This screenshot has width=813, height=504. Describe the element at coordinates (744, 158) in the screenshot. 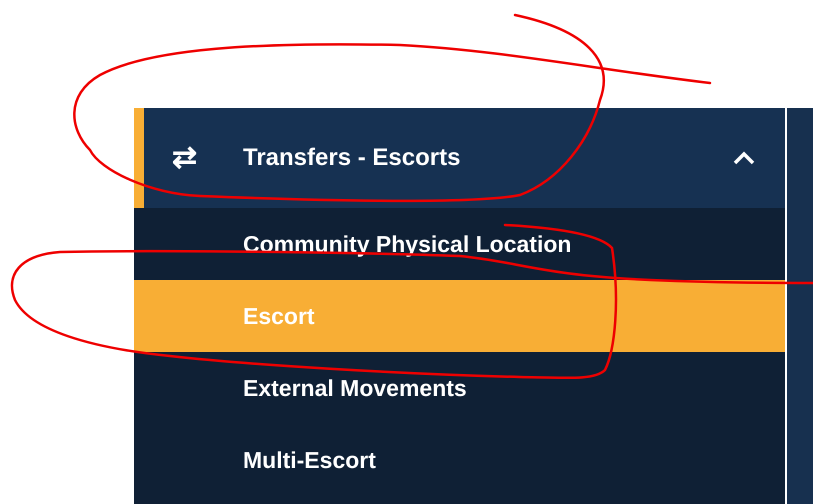

I see `chevron-up-icon` at that location.